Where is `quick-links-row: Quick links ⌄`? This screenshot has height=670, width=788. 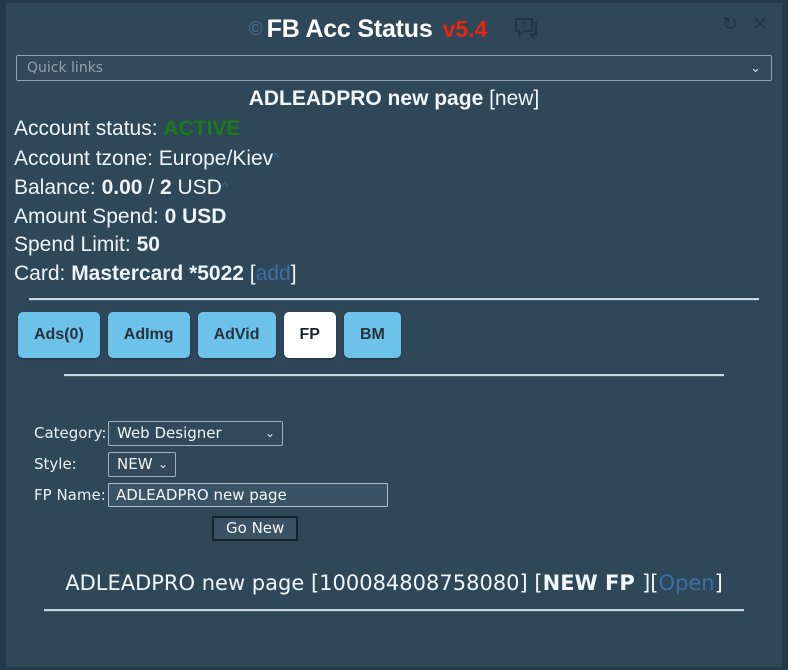 quick-links-row: Quick links ⌄ is located at coordinates (394, 68).